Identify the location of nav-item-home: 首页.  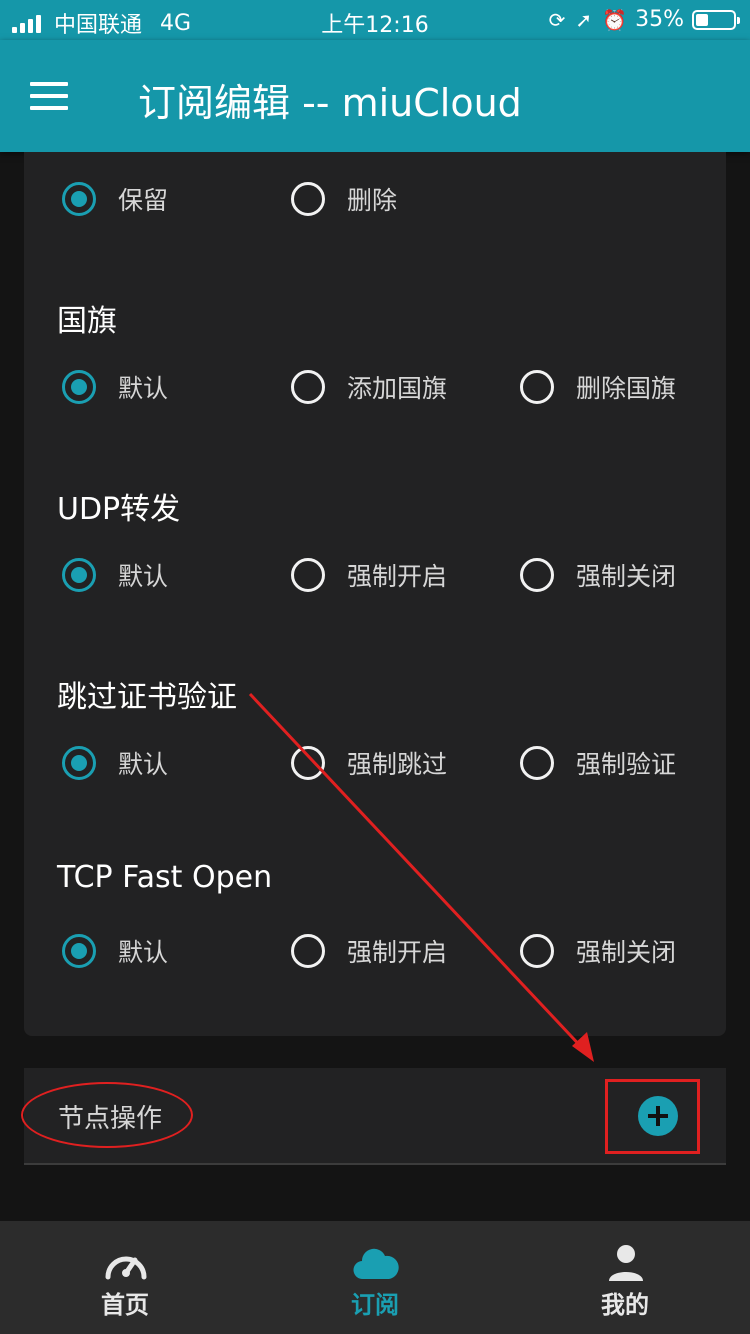
(125, 1277).